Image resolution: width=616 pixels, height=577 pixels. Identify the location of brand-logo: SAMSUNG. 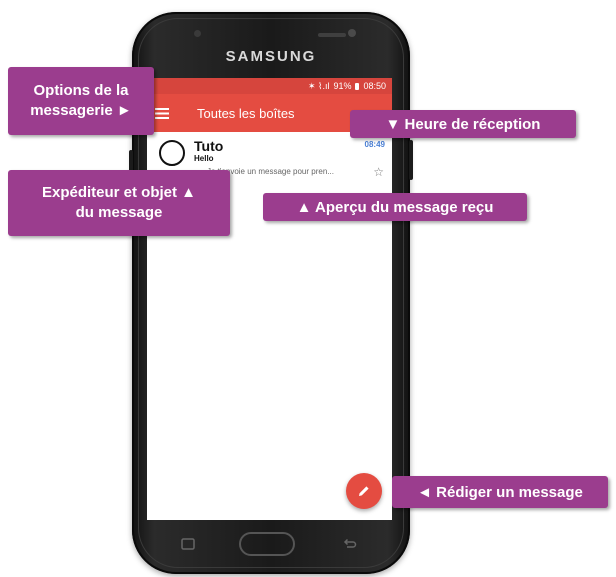
(271, 56).